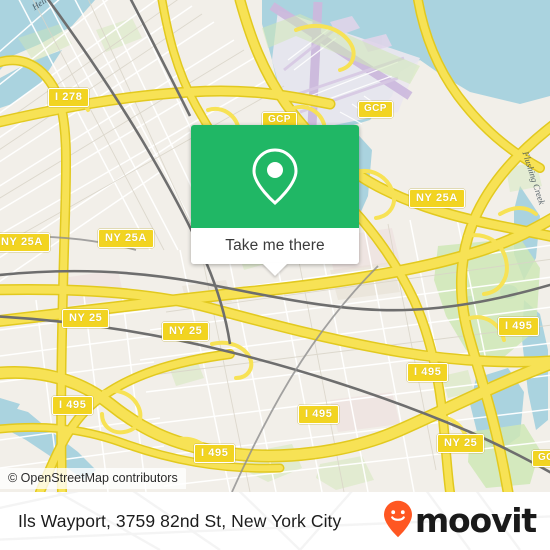  I want to click on location-info-card: Take me there, so click(275, 200).